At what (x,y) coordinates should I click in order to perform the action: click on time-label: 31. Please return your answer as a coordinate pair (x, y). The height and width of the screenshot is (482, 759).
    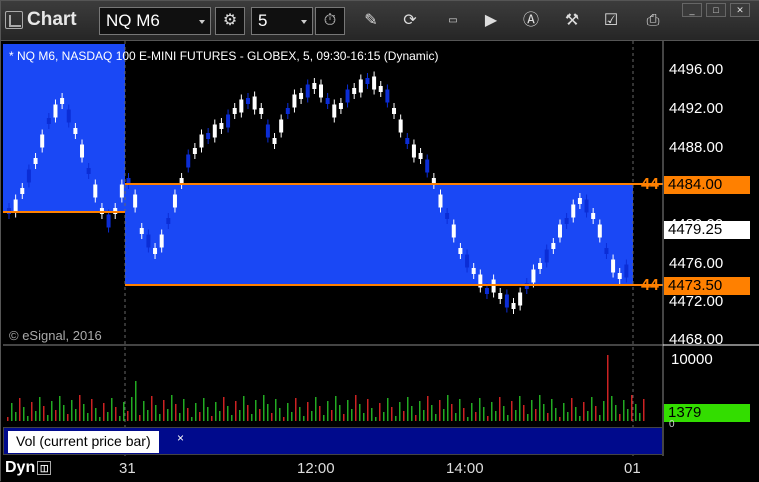
    Looking at the image, I should click on (127, 468).